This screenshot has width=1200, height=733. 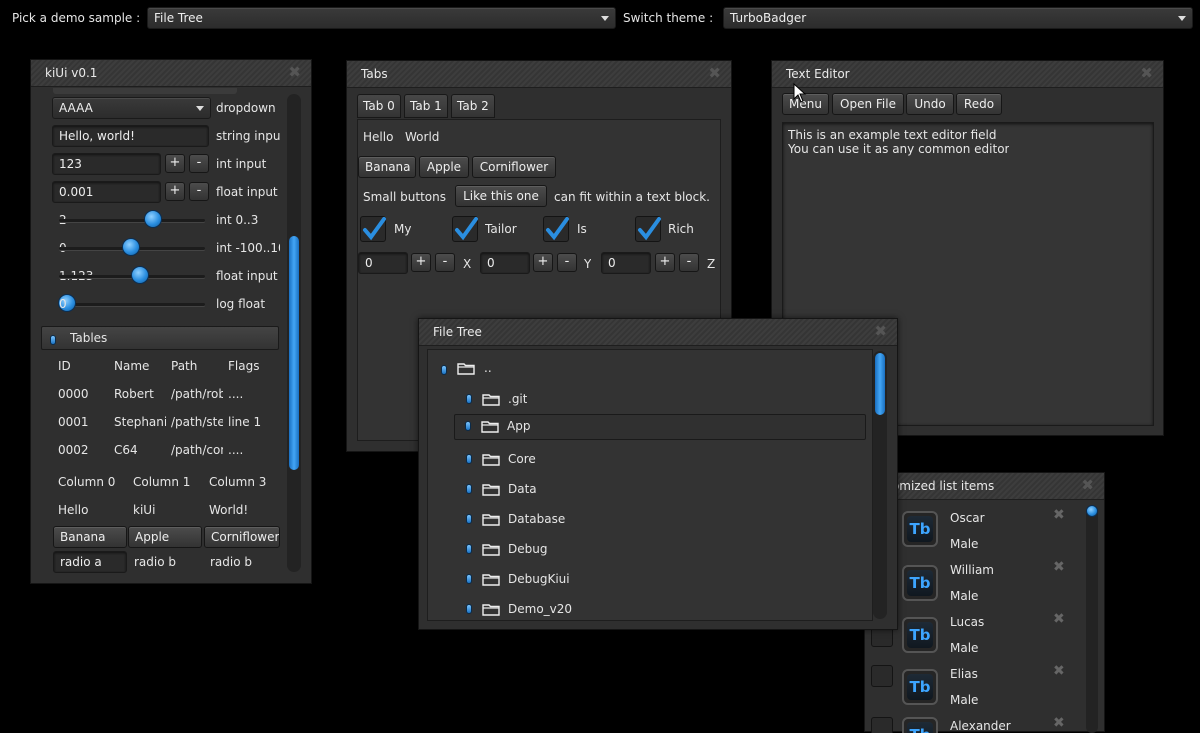 I want to click on y-minus-button: -, so click(x=567, y=262).